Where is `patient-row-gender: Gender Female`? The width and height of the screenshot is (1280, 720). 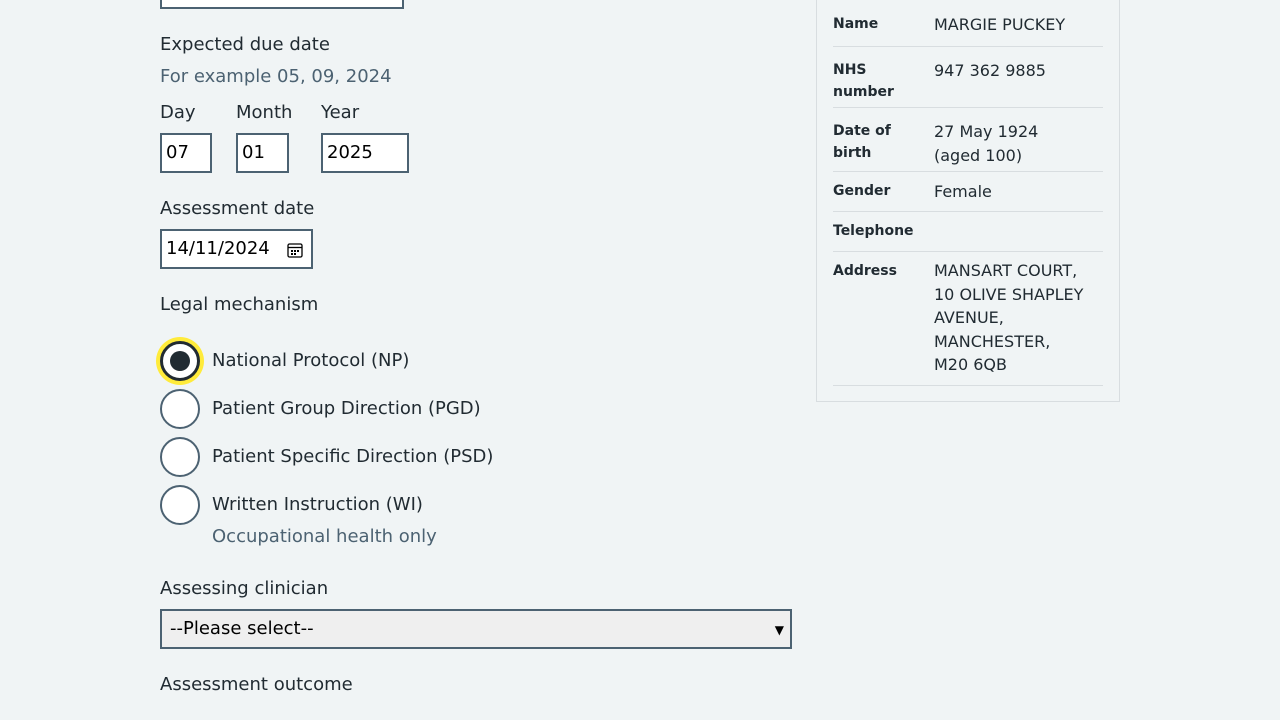
patient-row-gender: Gender Female is located at coordinates (968, 192).